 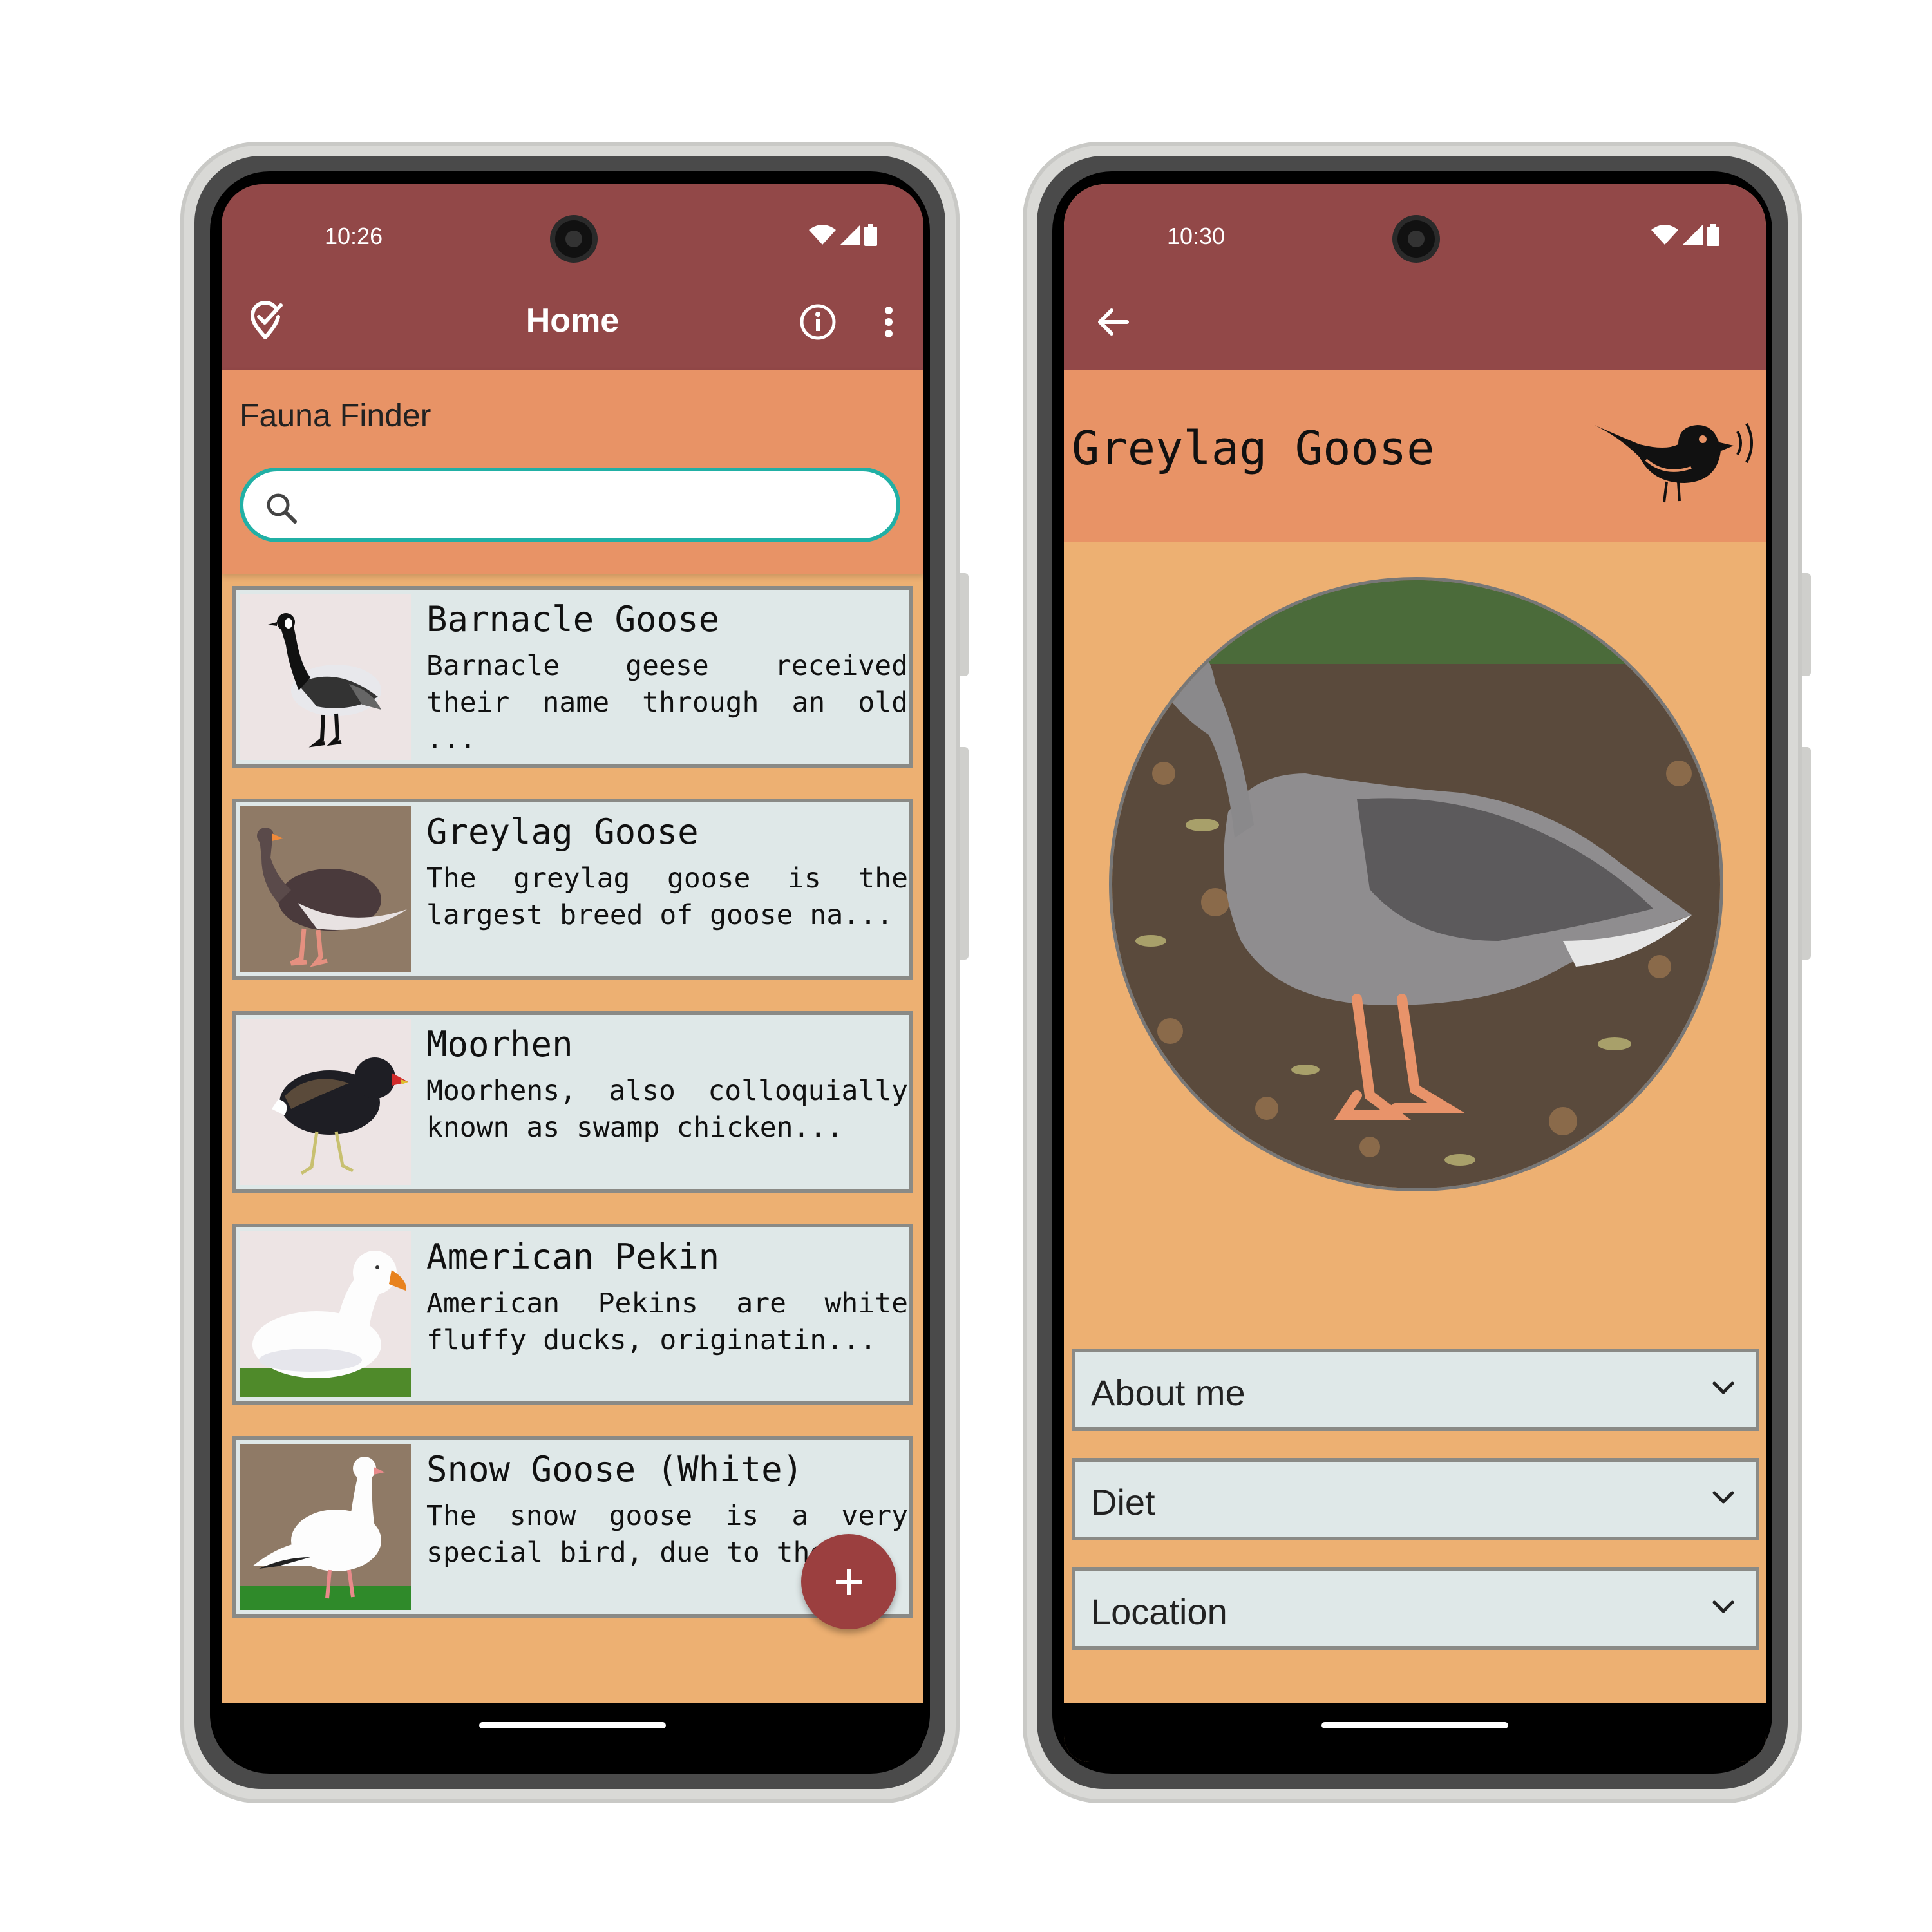 What do you see at coordinates (573, 1256) in the screenshot?
I see `animal-name: American Pekin` at bounding box center [573, 1256].